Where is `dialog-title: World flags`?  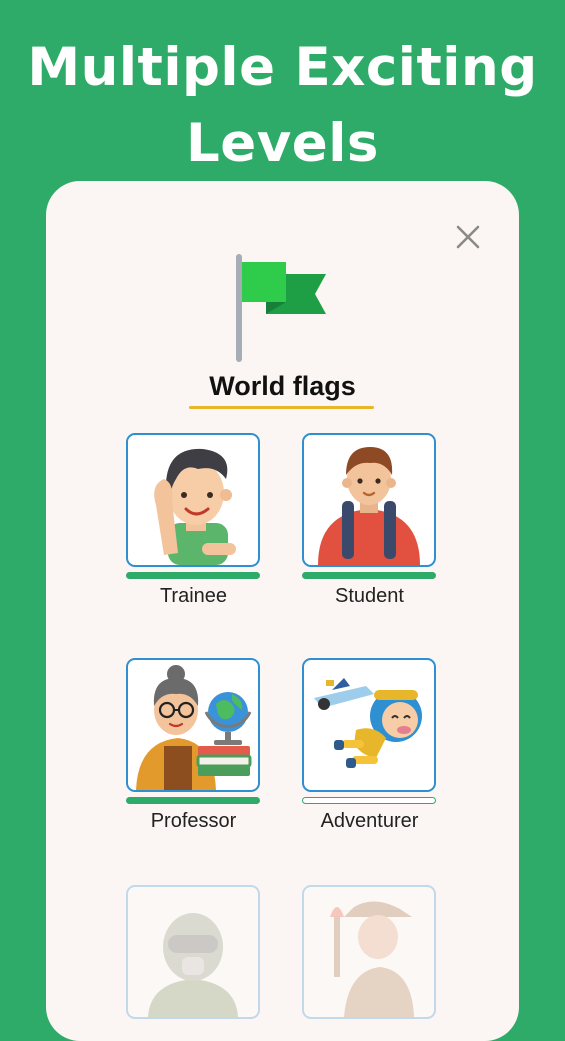 dialog-title: World flags is located at coordinates (282, 386).